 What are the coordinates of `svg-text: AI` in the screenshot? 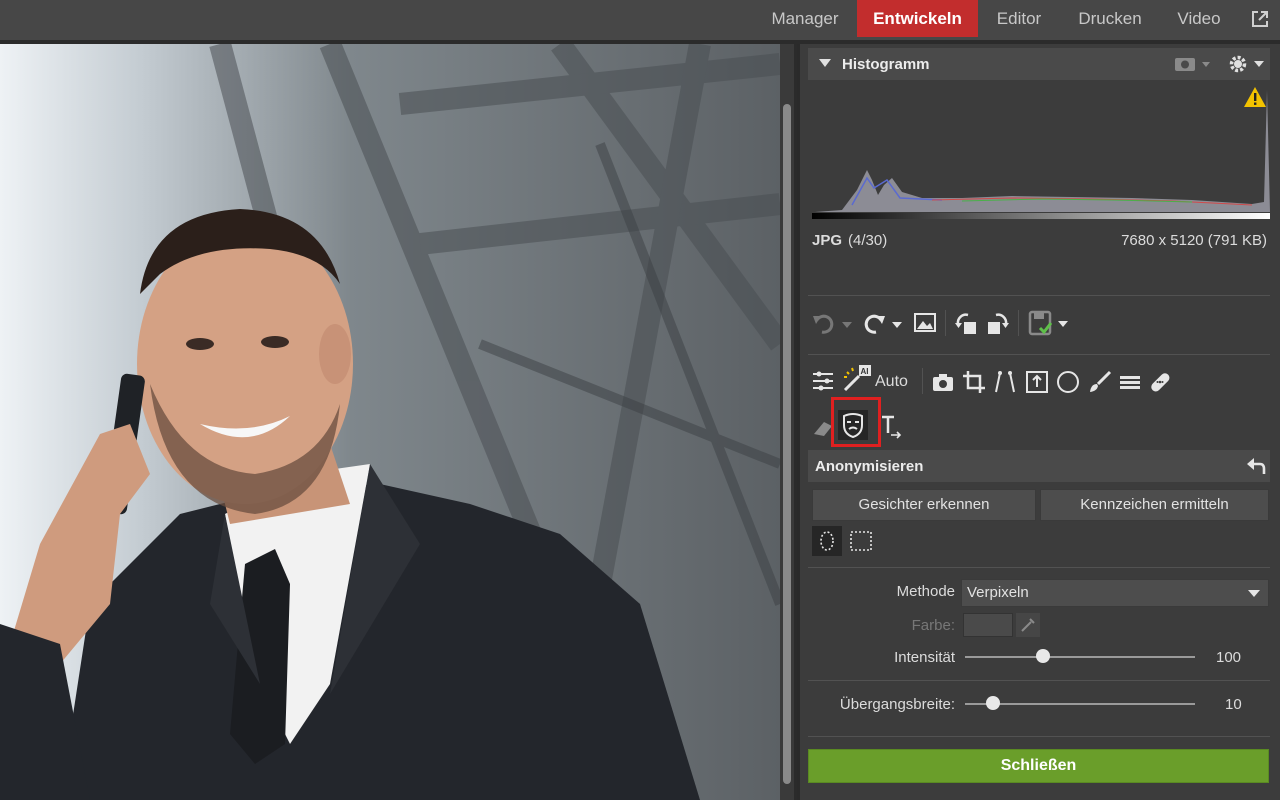 It's located at (865, 371).